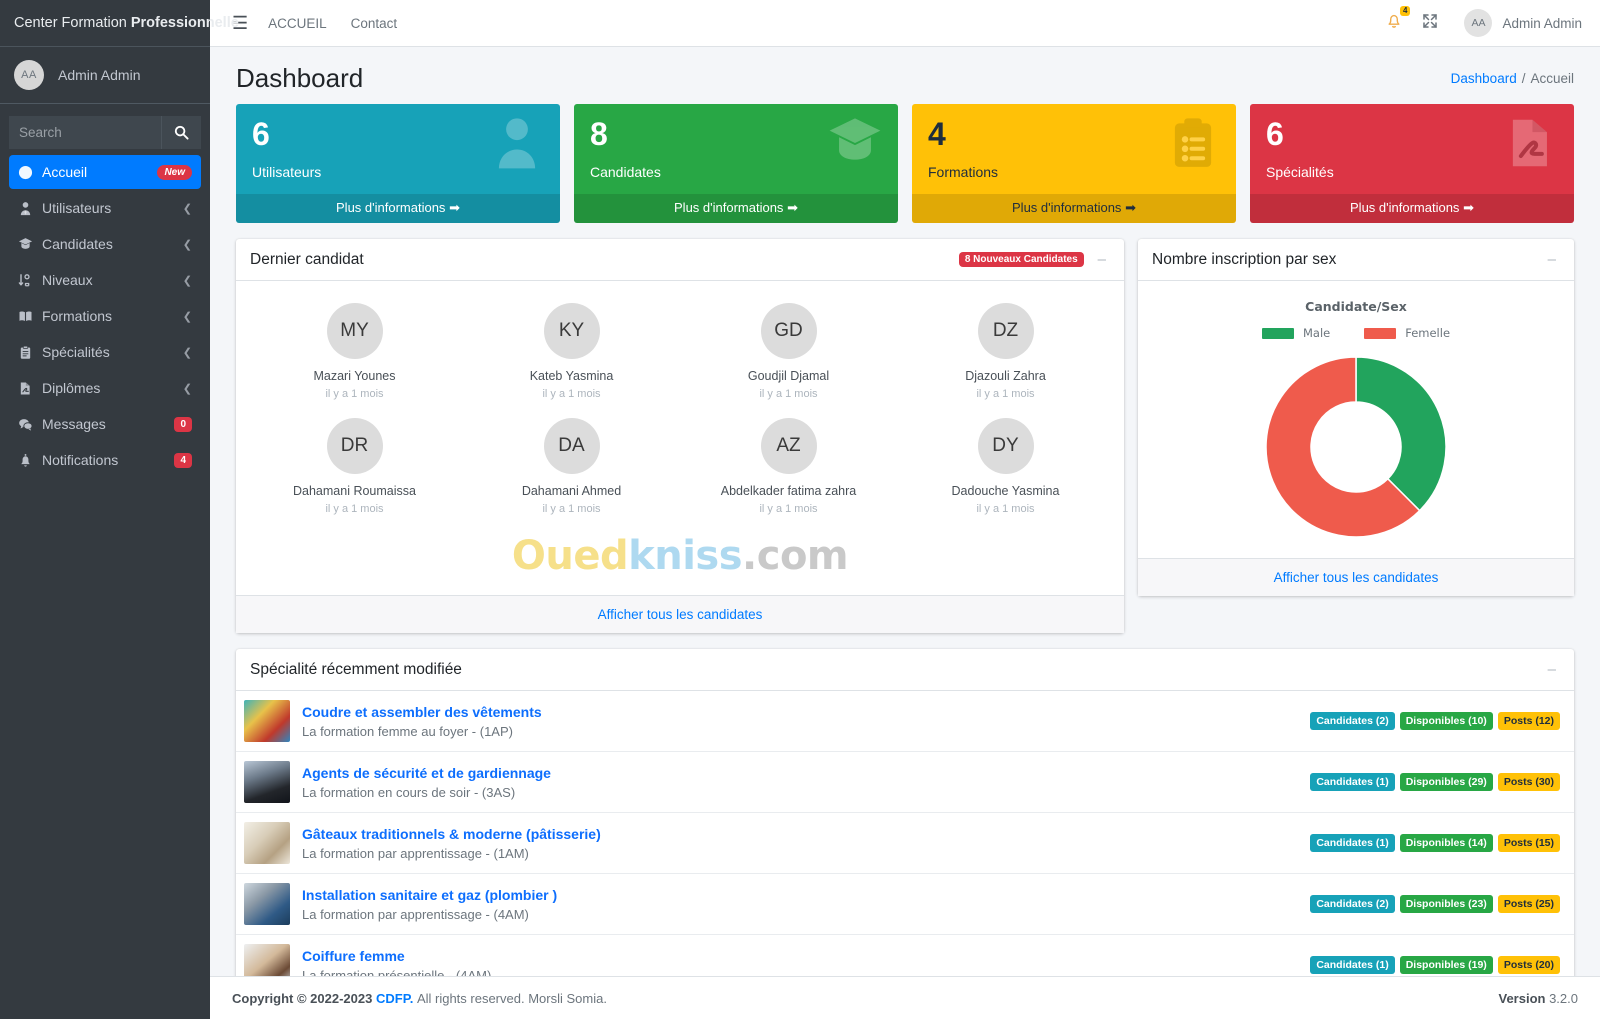 The width and height of the screenshot is (1600, 1019). Describe the element at coordinates (1401, 434) in the screenshot. I see `donut-slice-male` at that location.